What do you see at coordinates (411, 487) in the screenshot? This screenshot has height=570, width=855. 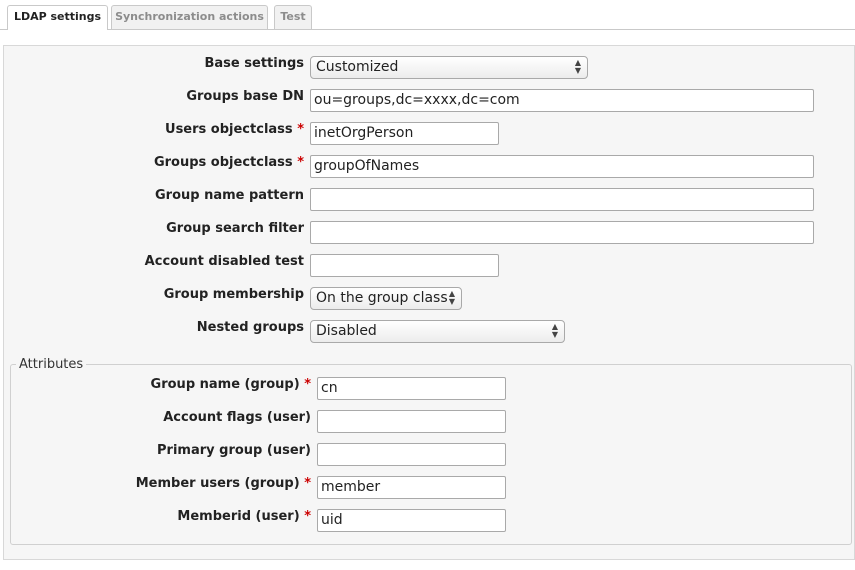 I see `member-users-input: member` at bounding box center [411, 487].